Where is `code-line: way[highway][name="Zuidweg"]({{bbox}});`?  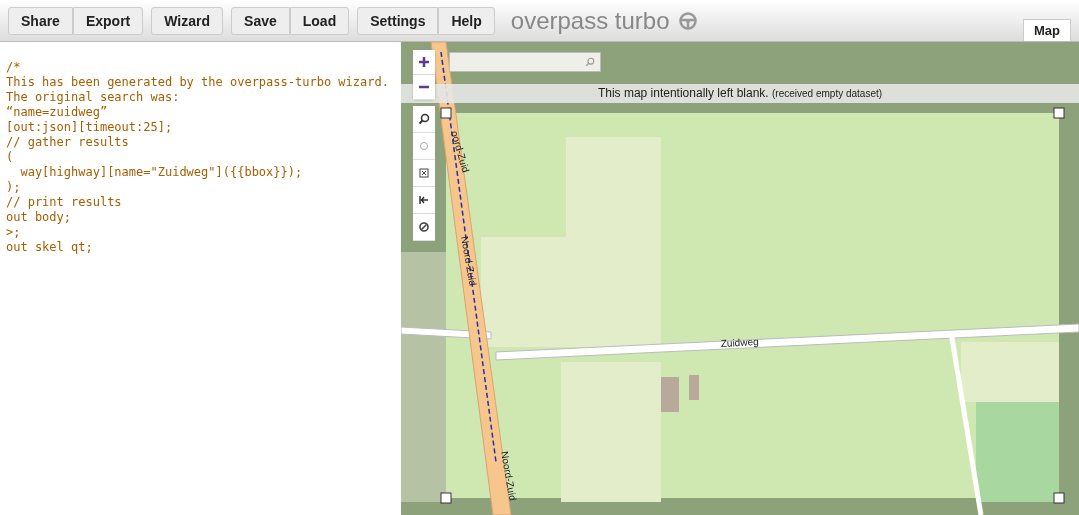 code-line: way[highway][name="Zuidweg"]({{bbox}}); is located at coordinates (161, 172).